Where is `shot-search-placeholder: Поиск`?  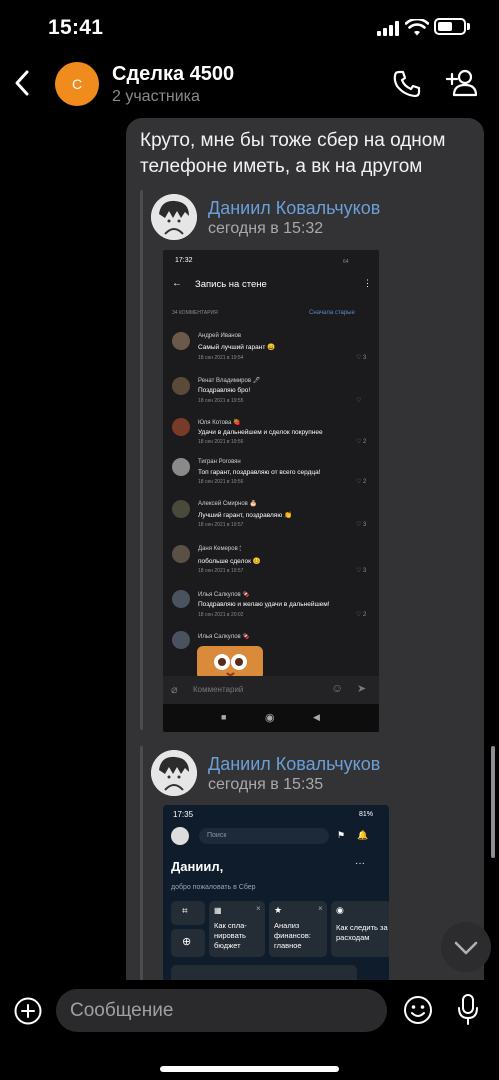
shot-search-placeholder: Поиск is located at coordinates (217, 835).